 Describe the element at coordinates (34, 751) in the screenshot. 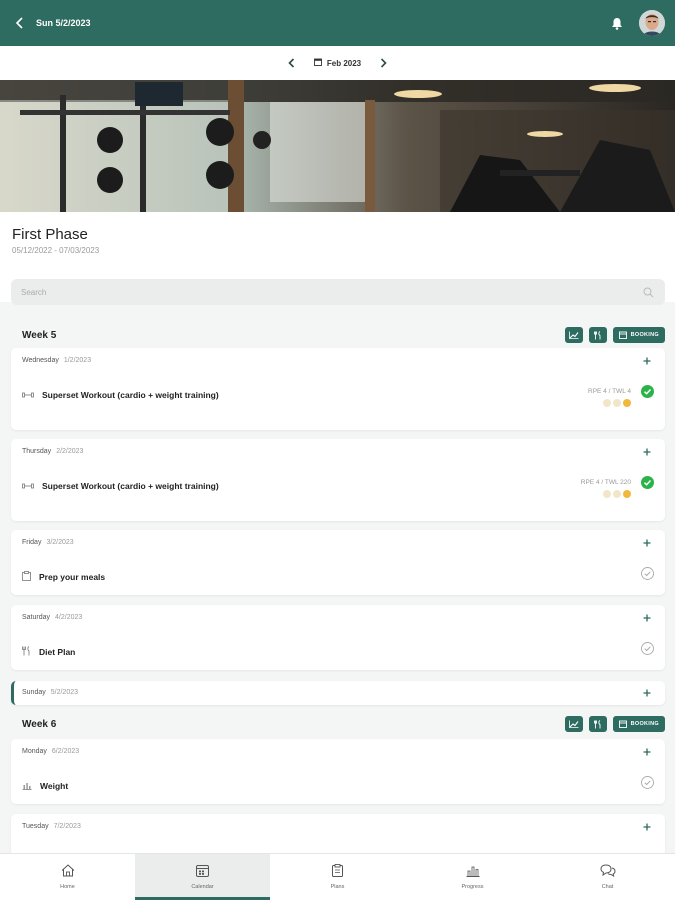

I see `day-name: Monday` at that location.